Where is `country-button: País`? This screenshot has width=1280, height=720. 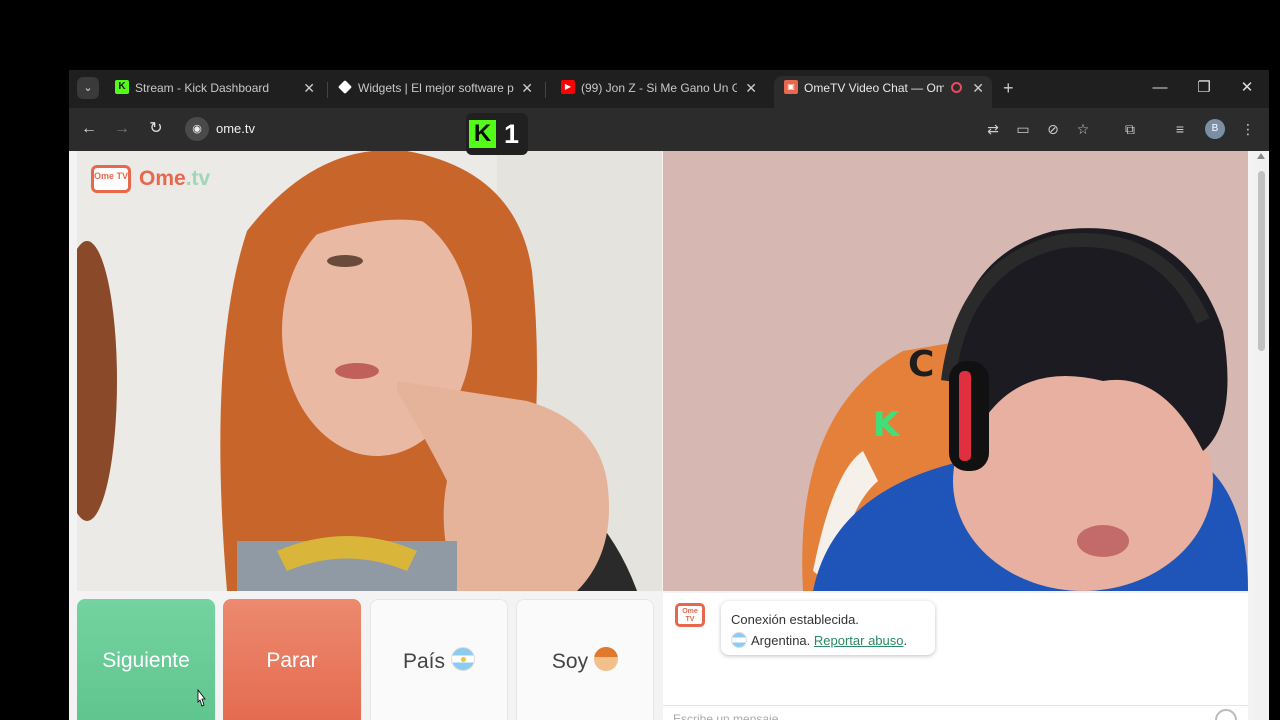
country-button: País is located at coordinates (439, 659).